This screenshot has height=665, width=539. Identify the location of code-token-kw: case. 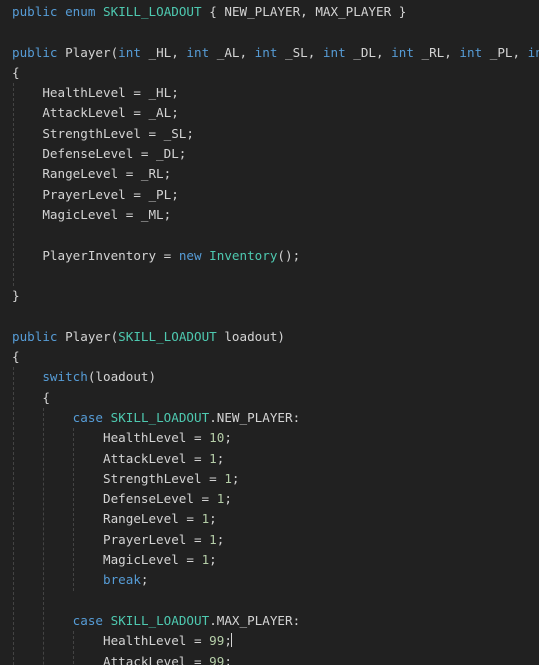
(88, 417).